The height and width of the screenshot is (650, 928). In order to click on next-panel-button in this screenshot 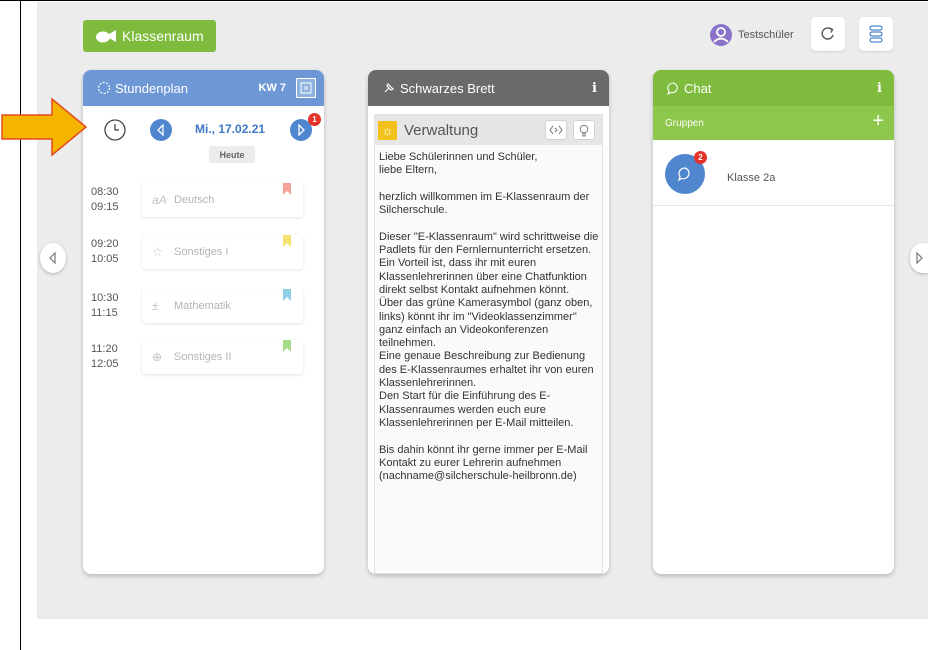, I will do `click(919, 258)`.